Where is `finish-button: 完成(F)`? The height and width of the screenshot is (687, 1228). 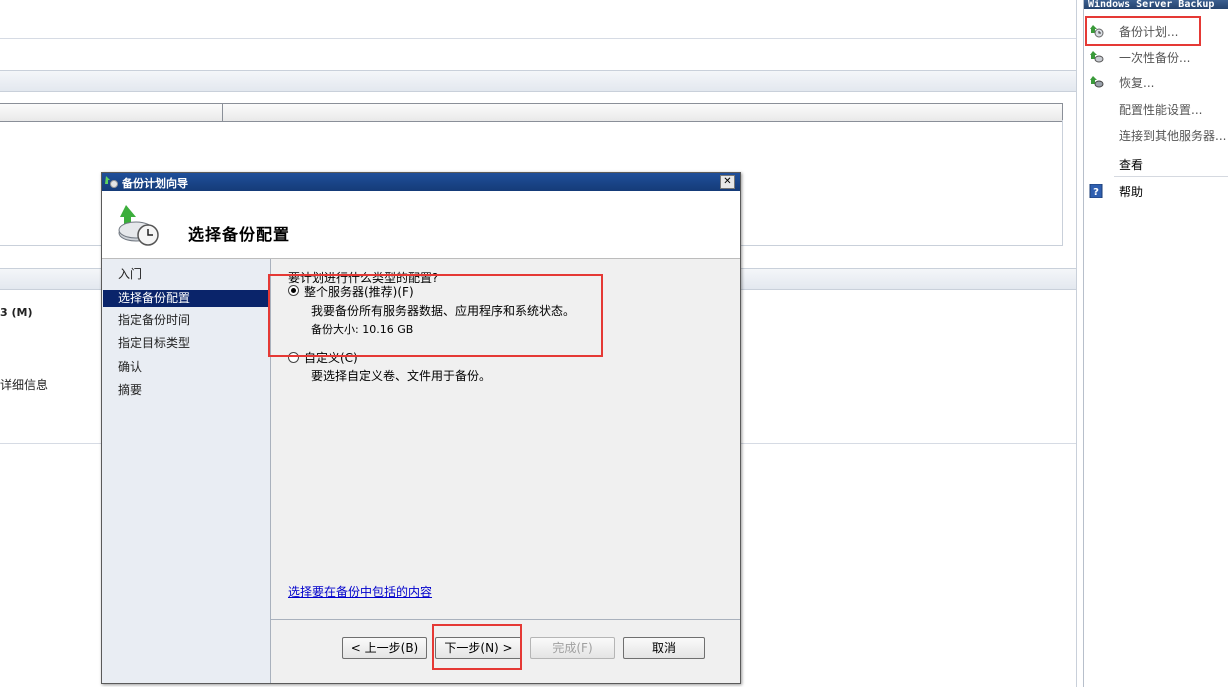 finish-button: 完成(F) is located at coordinates (572, 648).